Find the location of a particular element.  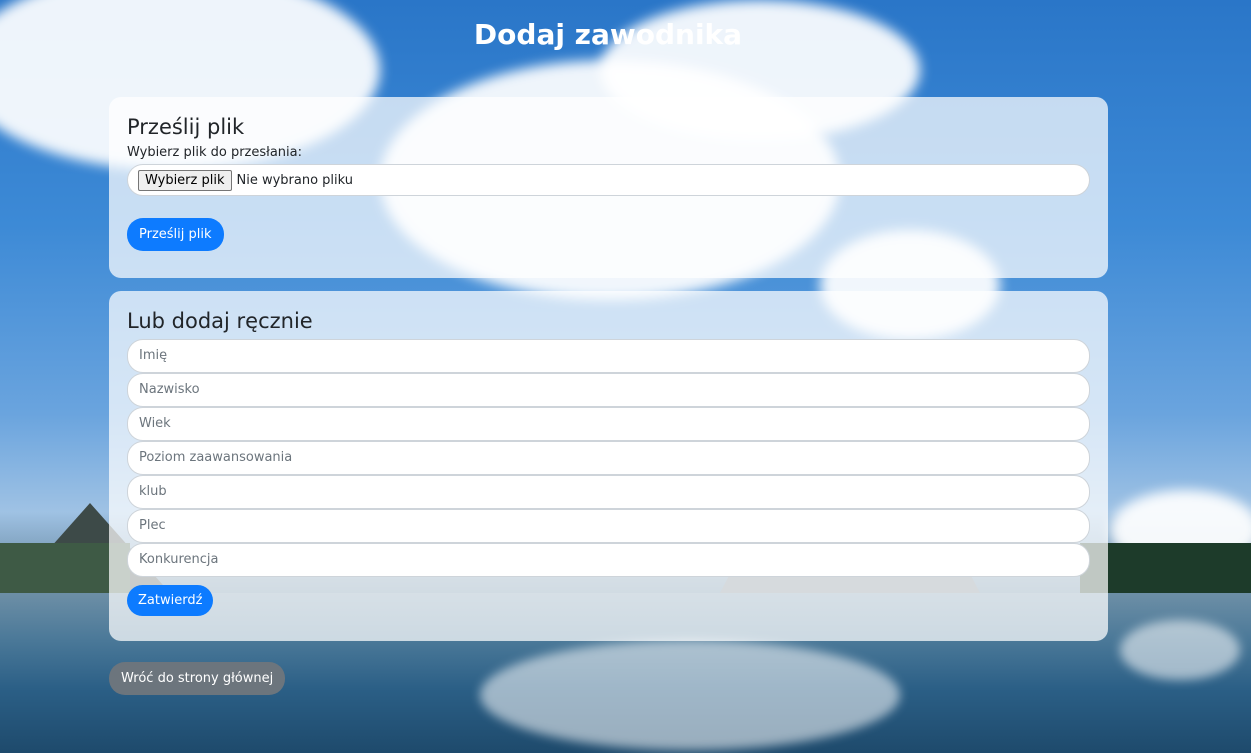

event-input: Konkurencja is located at coordinates (608, 560).